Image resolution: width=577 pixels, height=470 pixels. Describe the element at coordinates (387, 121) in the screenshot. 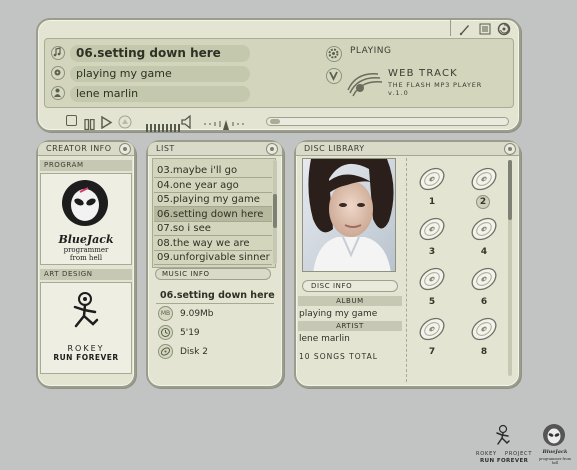

I see `seek-bar` at that location.